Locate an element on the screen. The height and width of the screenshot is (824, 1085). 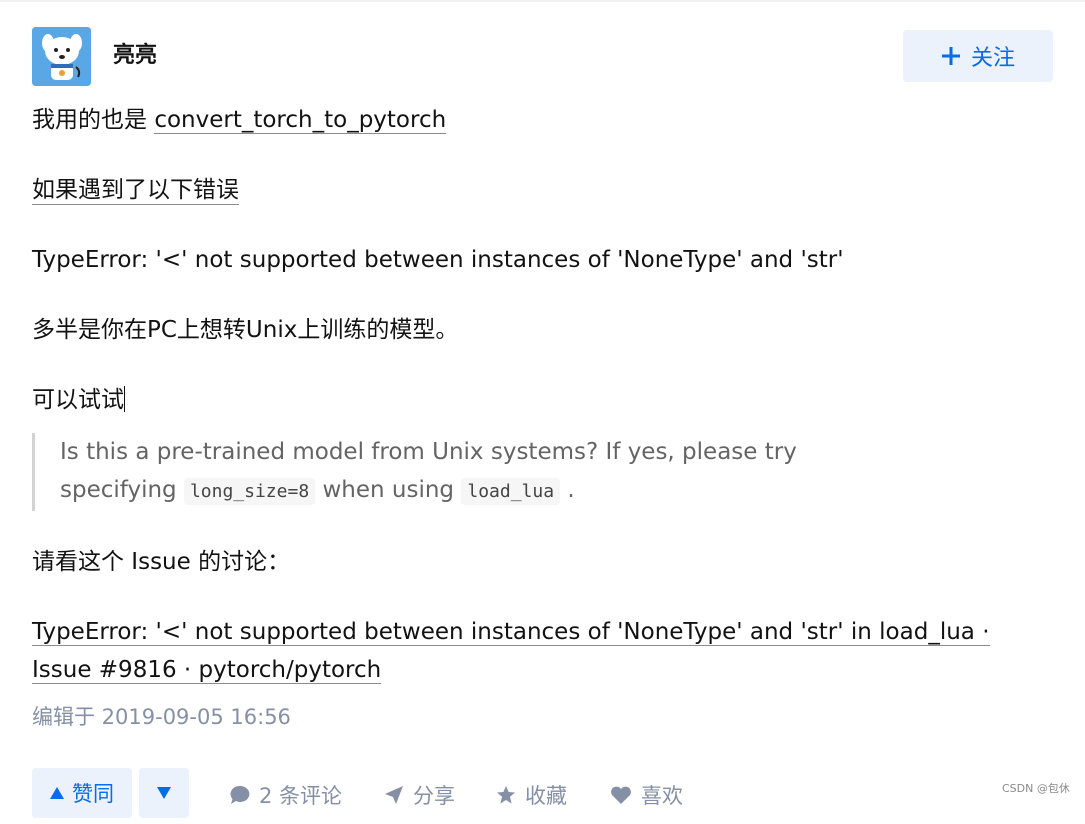
dog-avatar-icon is located at coordinates (61, 56).